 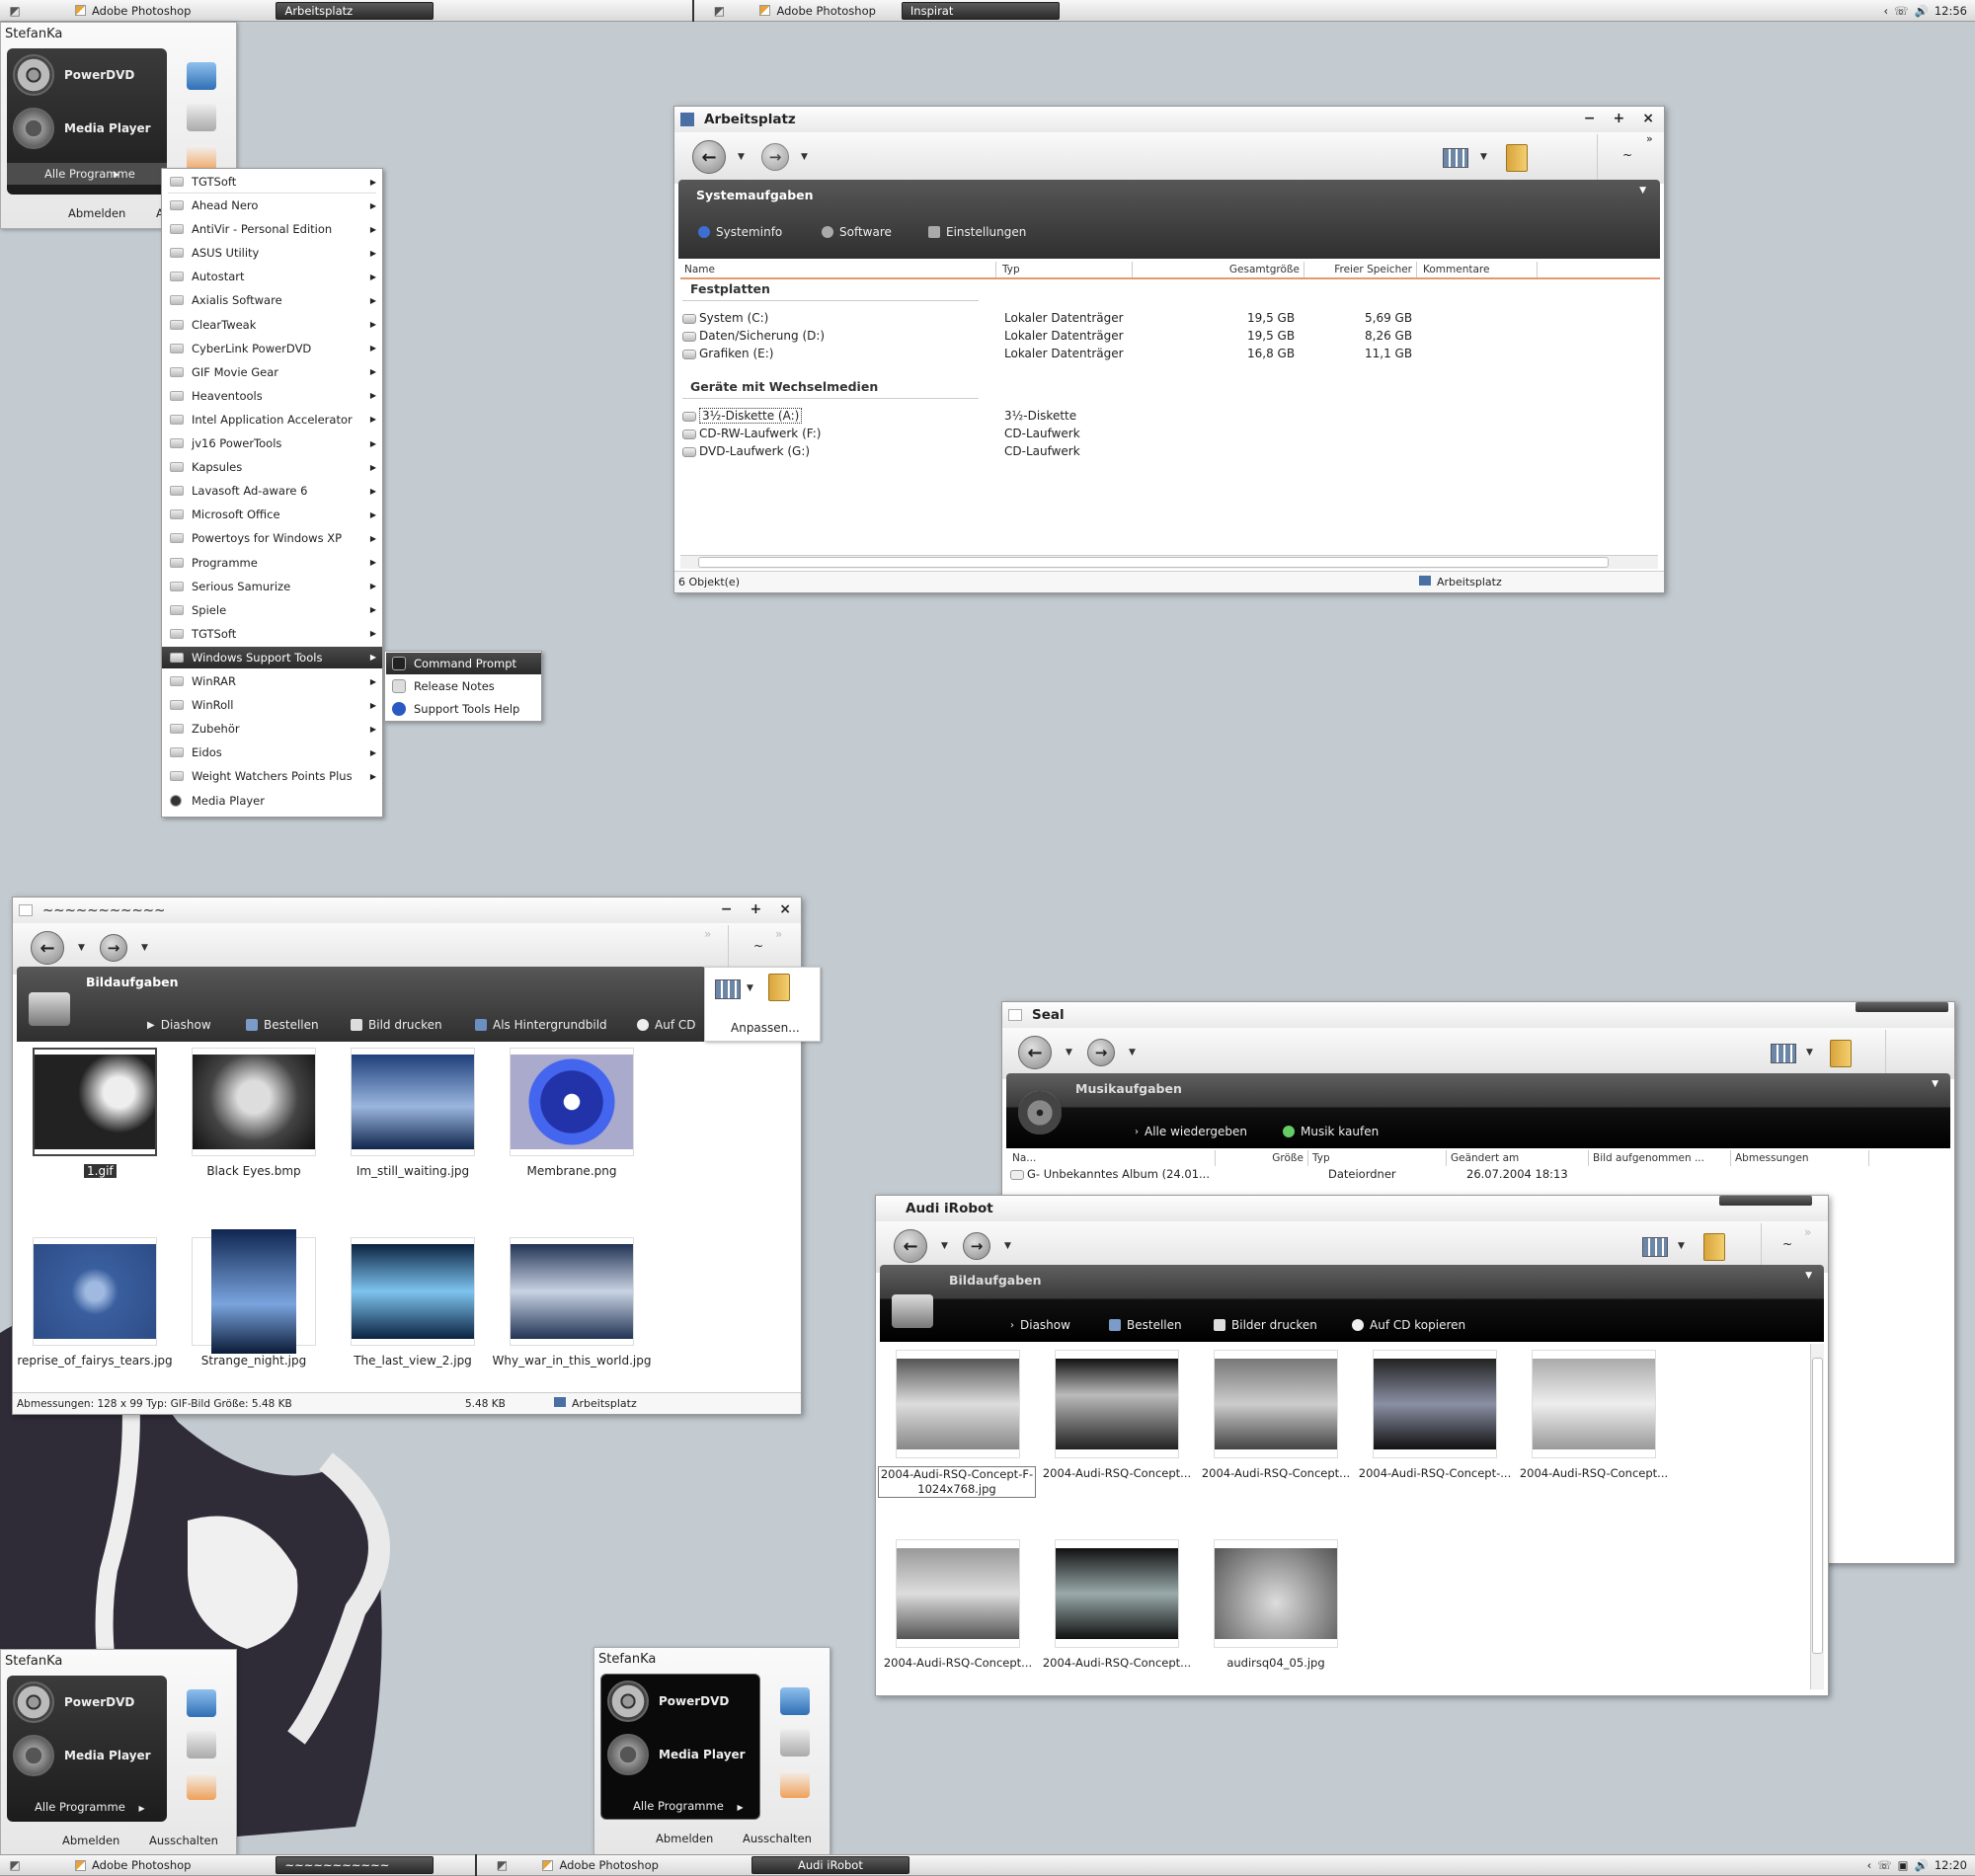 I want to click on program-item: Media Player, so click(x=272, y=801).